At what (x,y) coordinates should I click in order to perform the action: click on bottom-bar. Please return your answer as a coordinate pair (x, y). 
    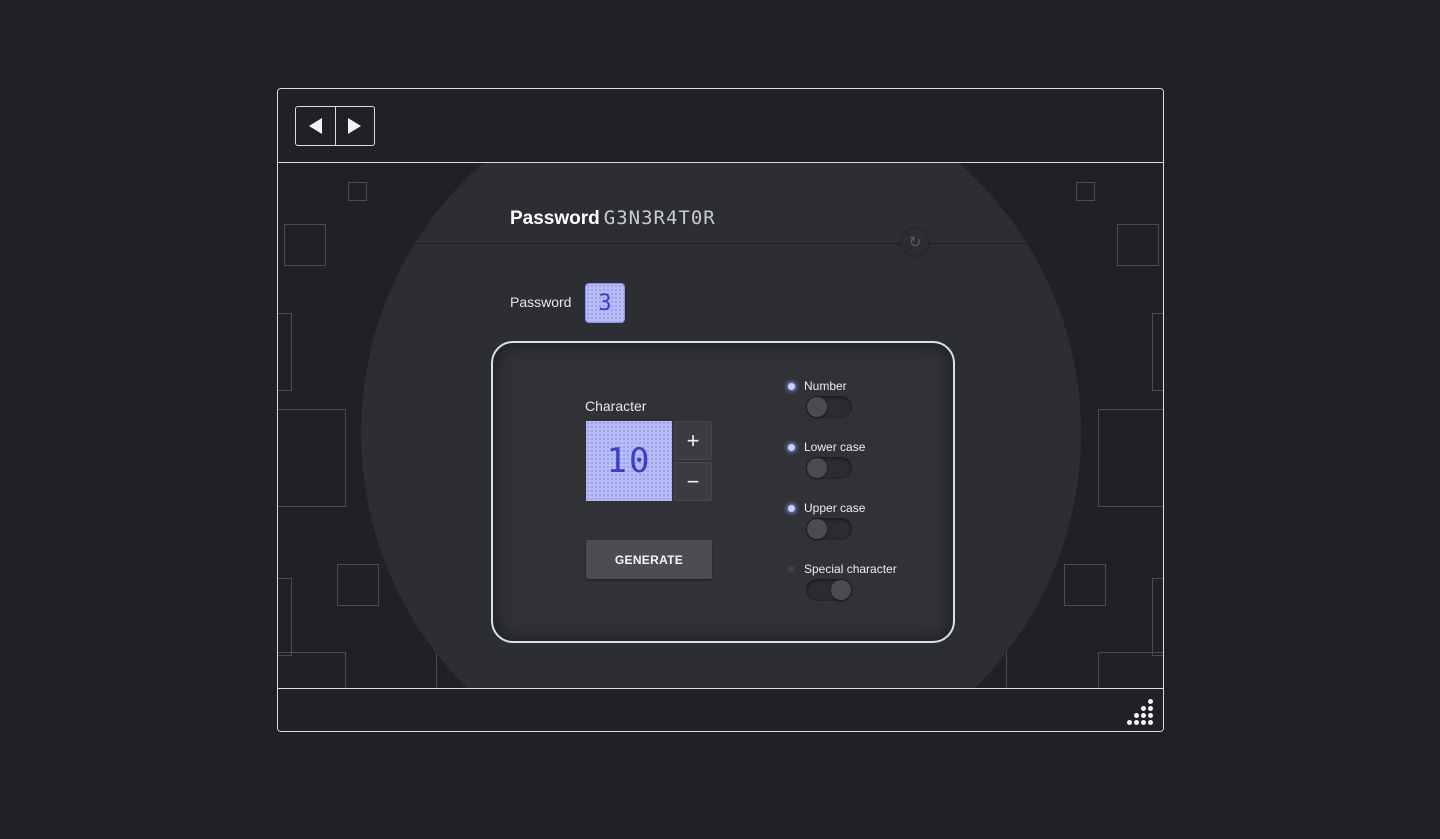
    Looking at the image, I should click on (720, 709).